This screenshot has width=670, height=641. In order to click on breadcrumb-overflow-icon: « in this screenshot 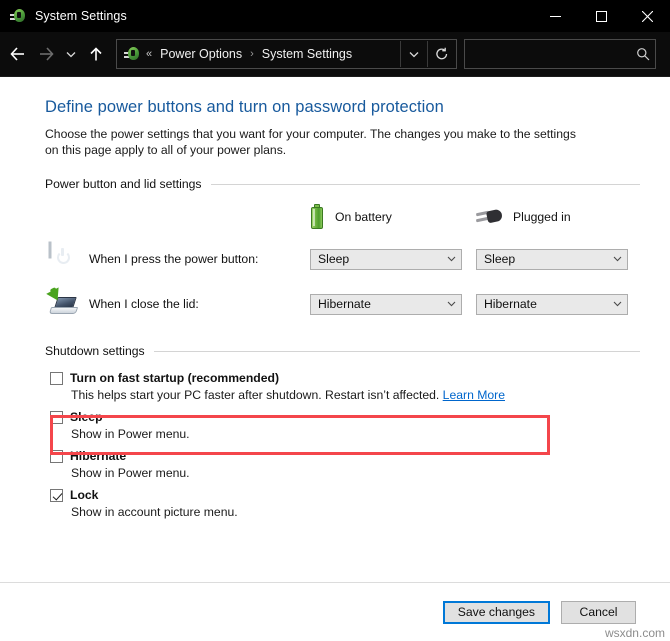, I will do `click(151, 54)`.